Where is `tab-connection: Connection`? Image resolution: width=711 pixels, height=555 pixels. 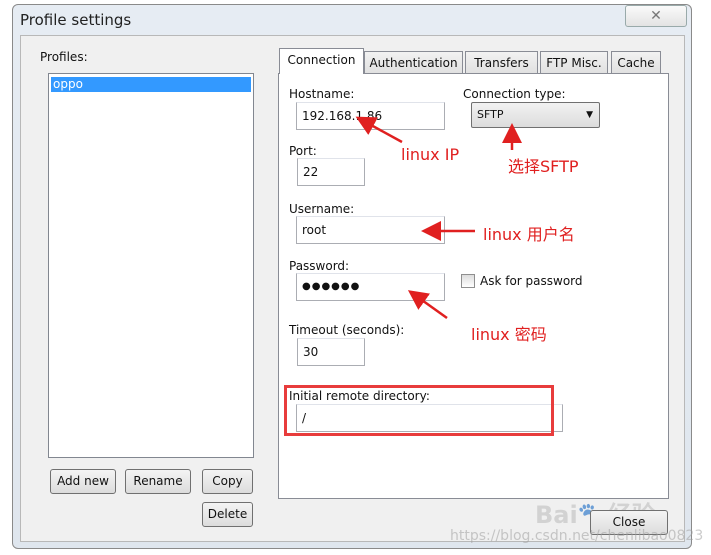
tab-connection: Connection is located at coordinates (321, 61).